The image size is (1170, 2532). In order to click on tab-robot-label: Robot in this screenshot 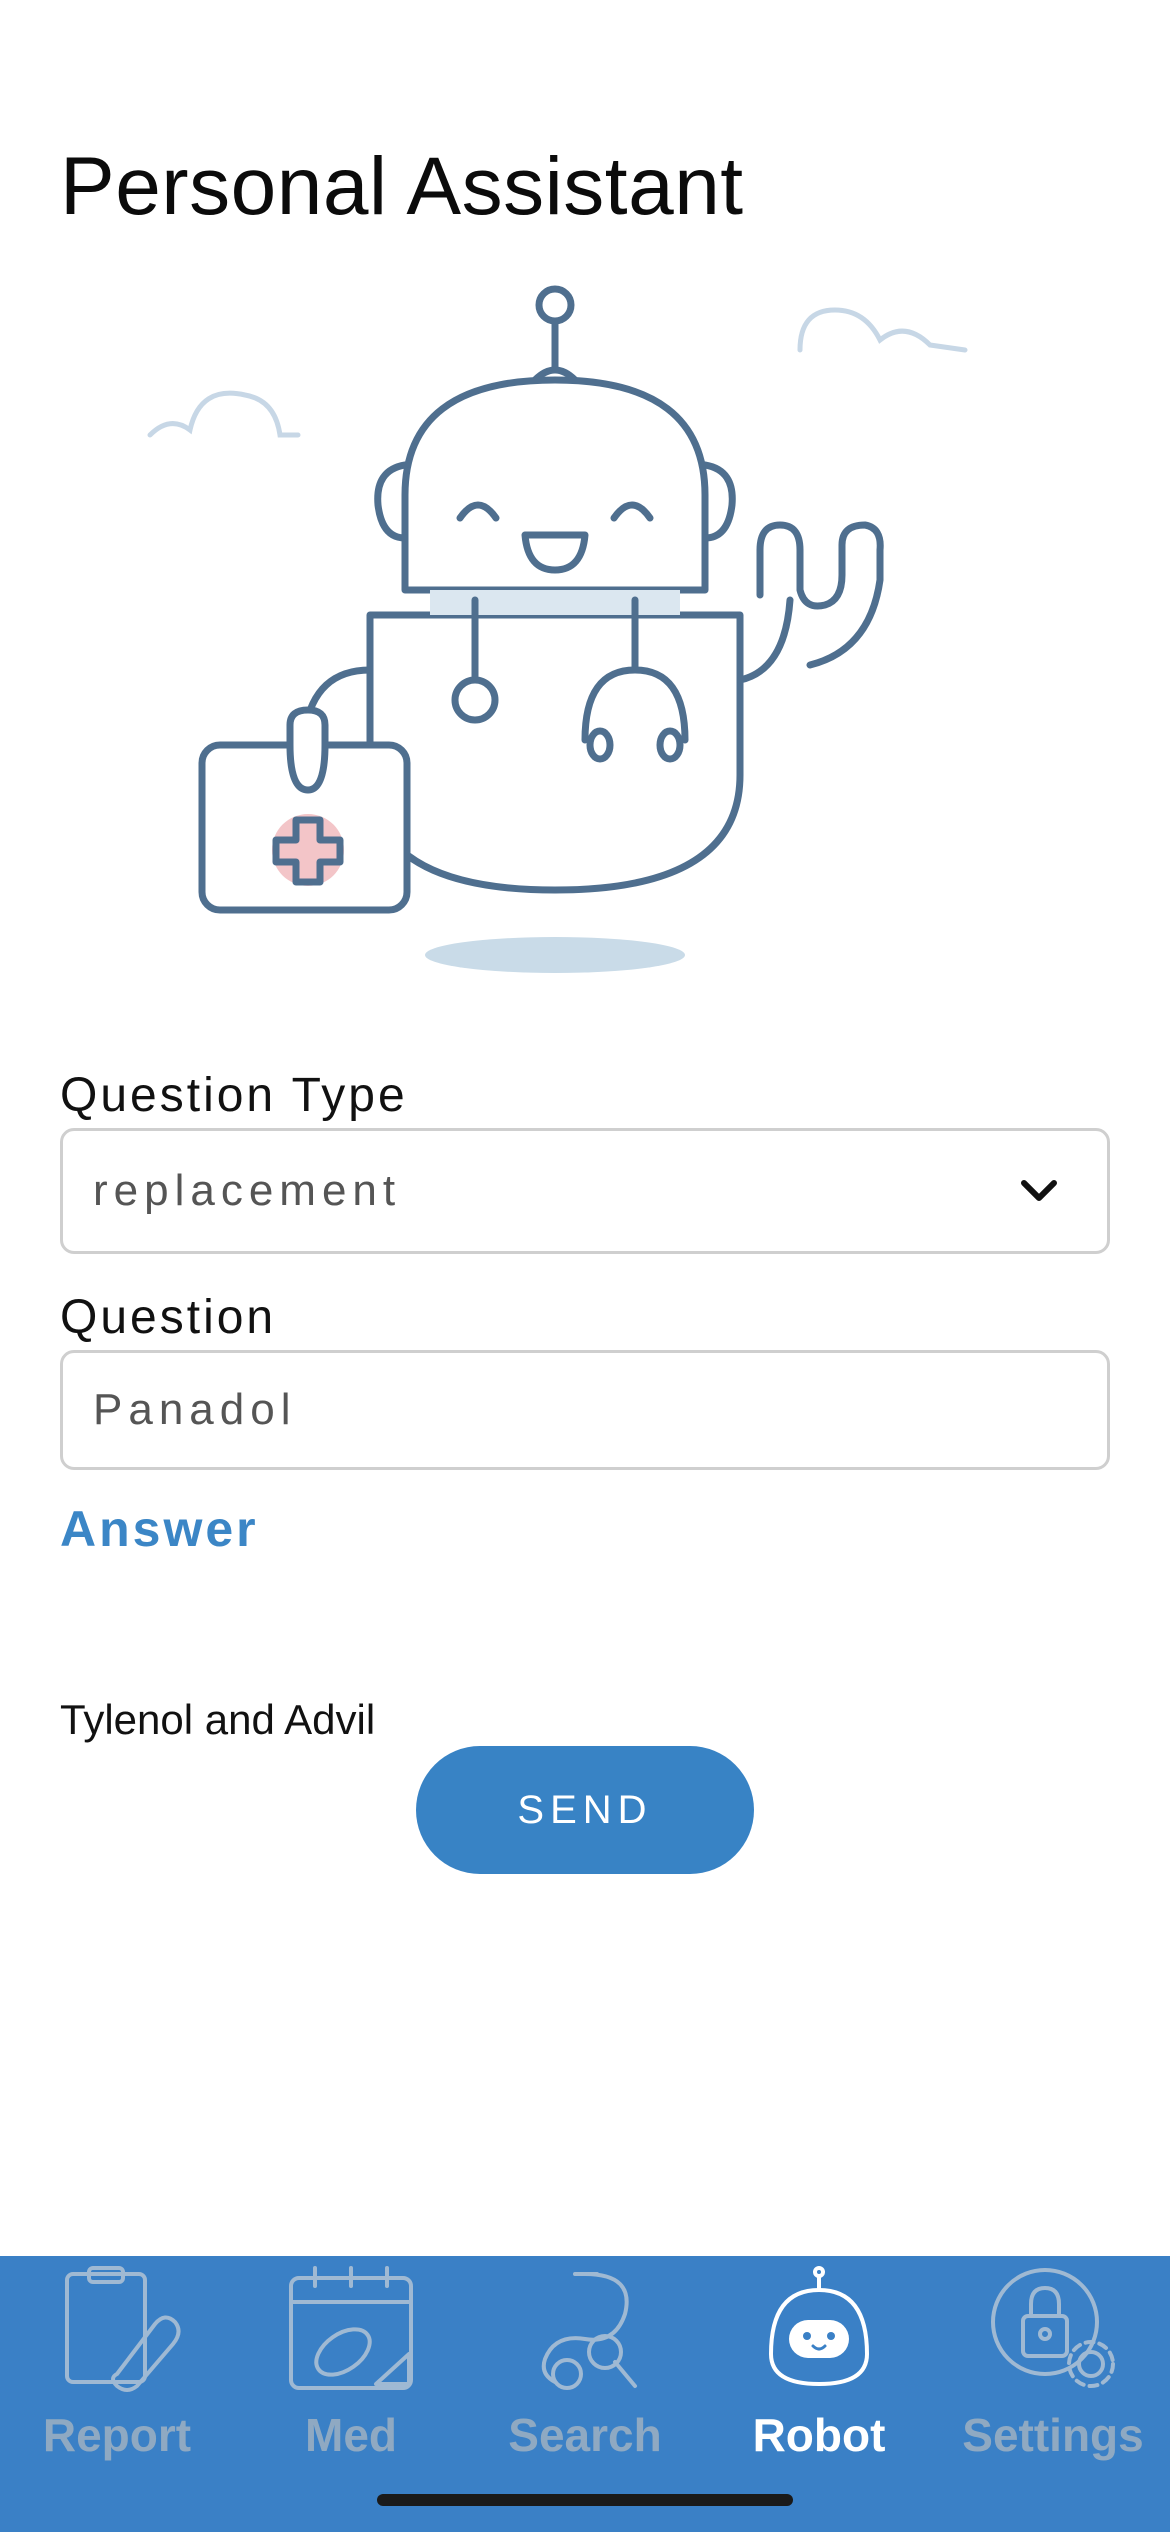, I will do `click(819, 2435)`.